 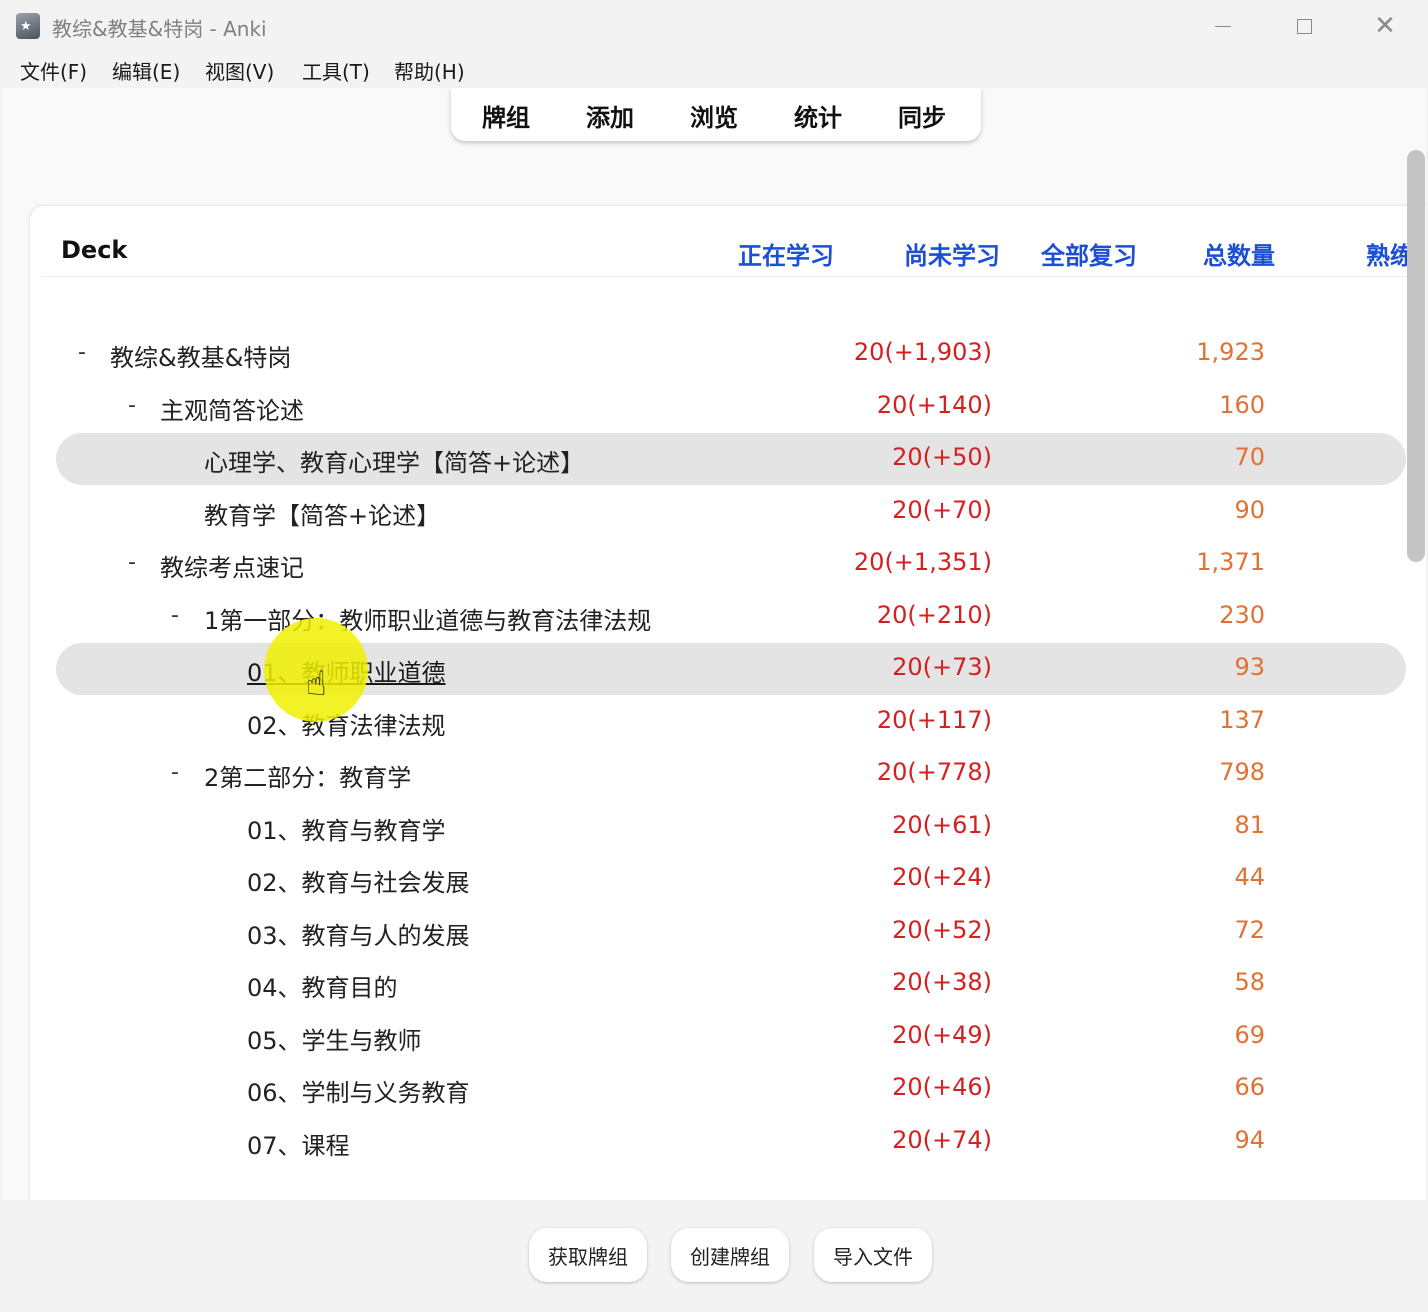 I want to click on deck-name: 06、学制与义务教育, so click(x=358, y=1090).